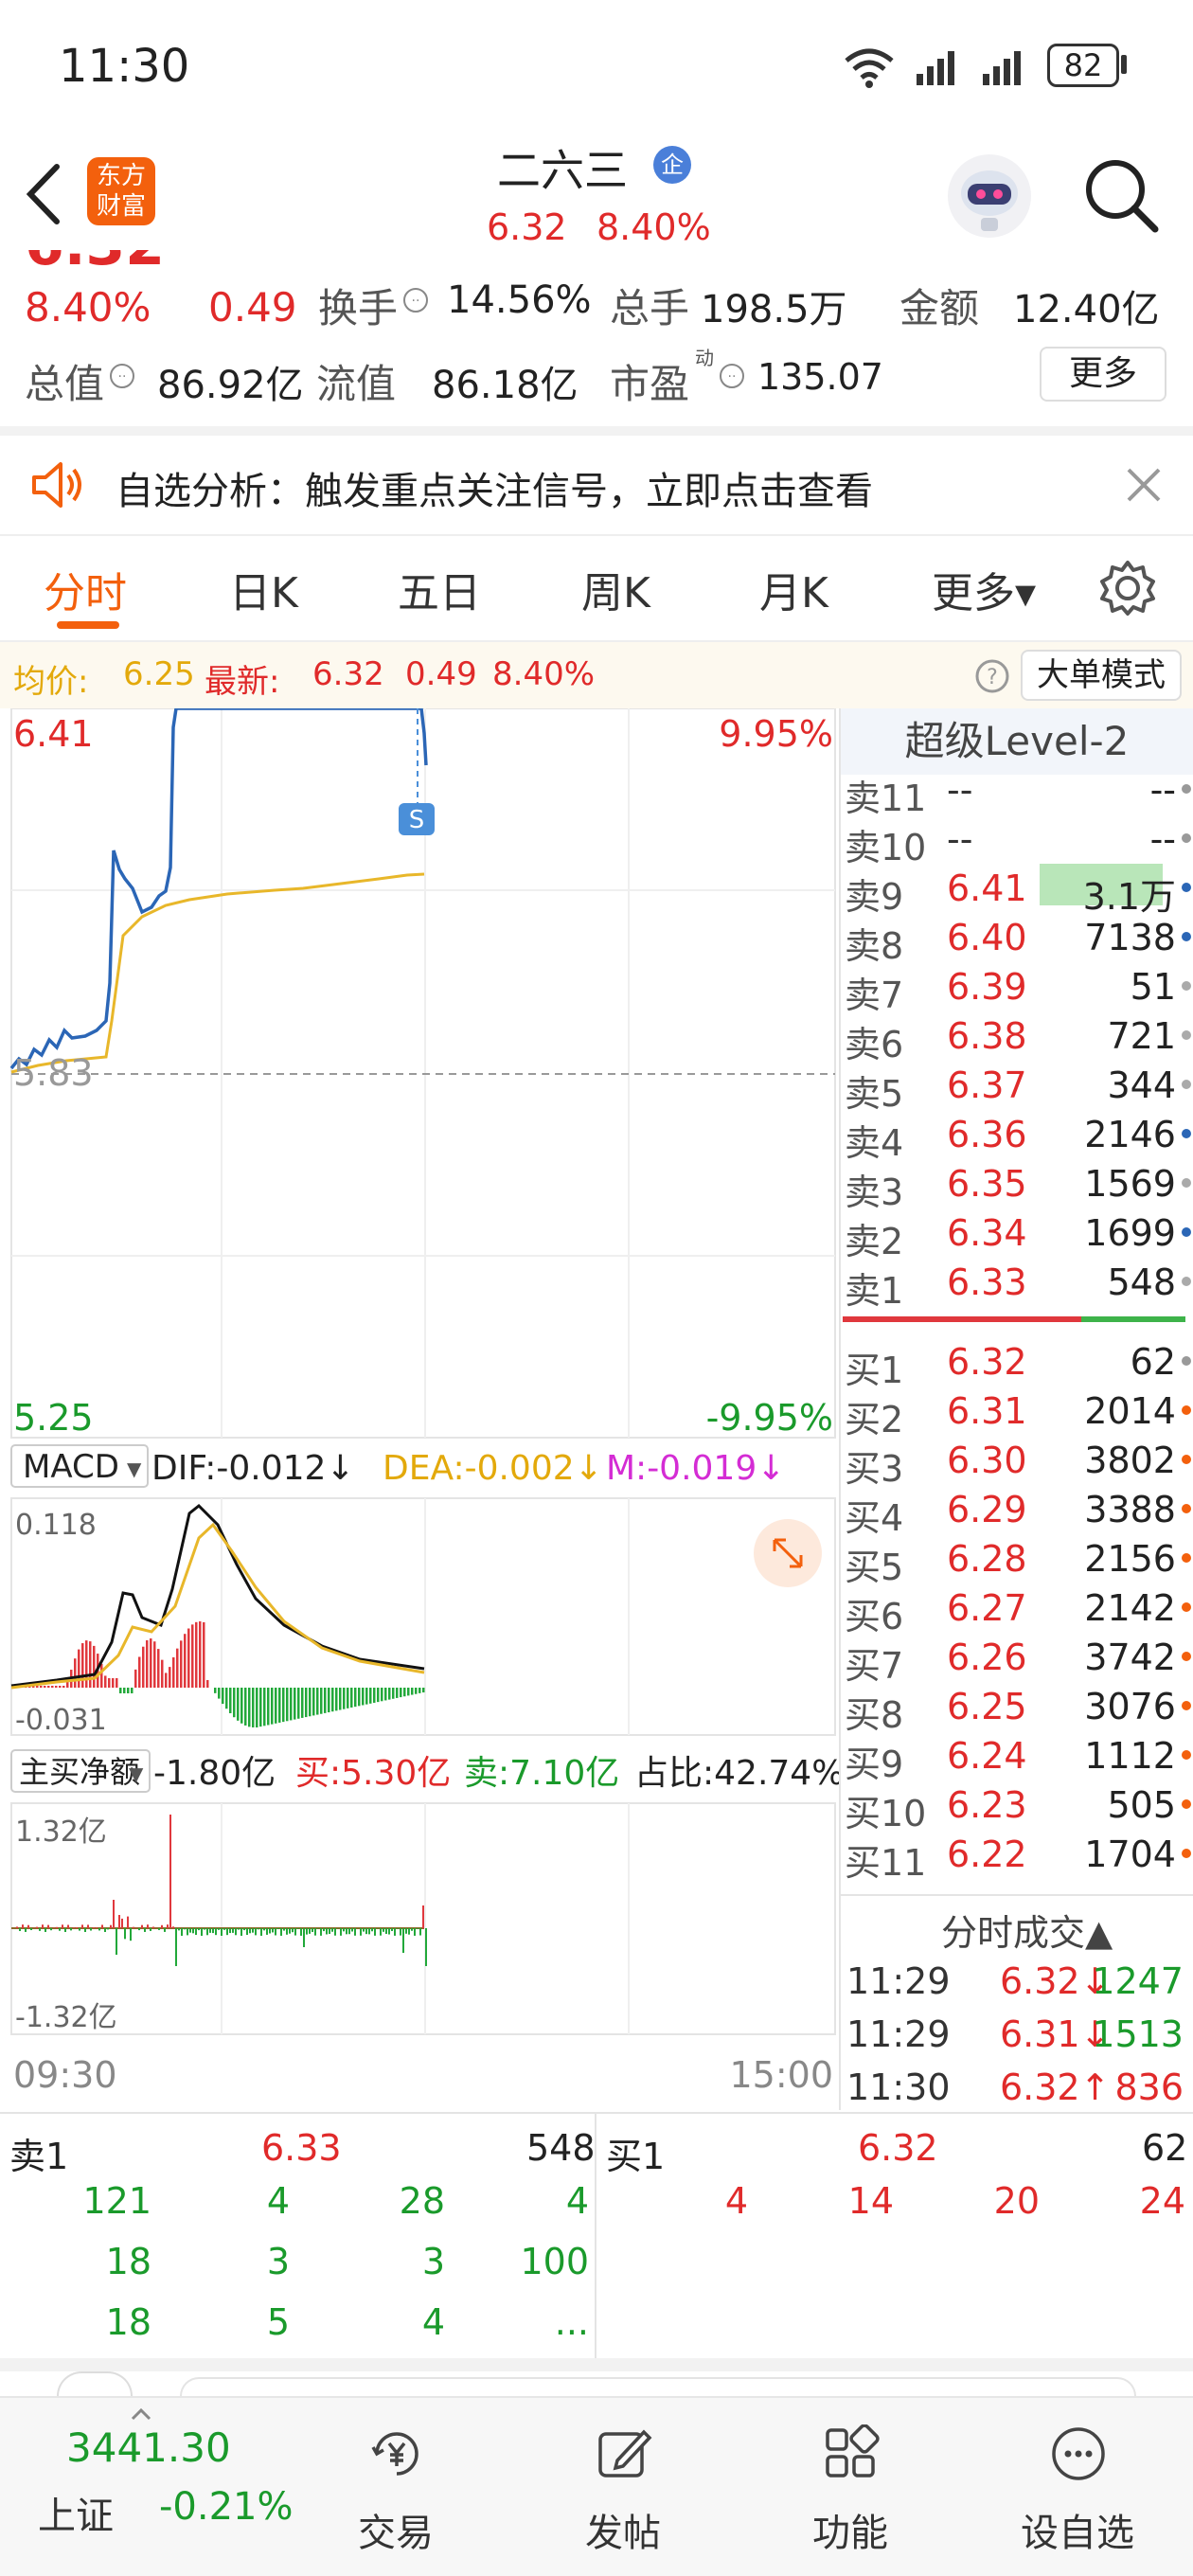 The width and height of the screenshot is (1193, 2576). I want to click on bid-row: 买7 6.26 3742, so click(1017, 1660).